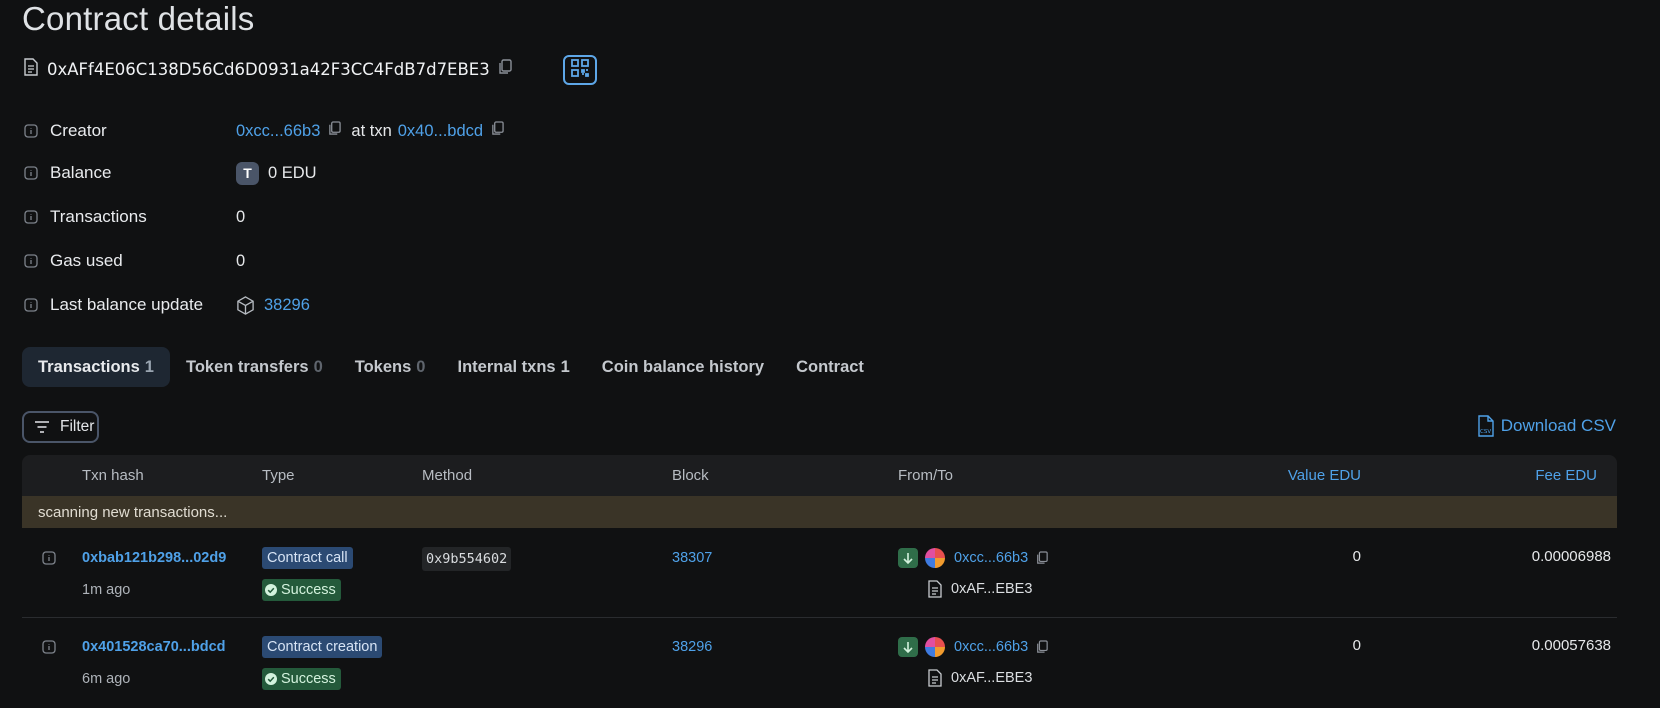 This screenshot has height=708, width=1660. Describe the element at coordinates (77, 426) in the screenshot. I see `filter-label: Filter` at that location.